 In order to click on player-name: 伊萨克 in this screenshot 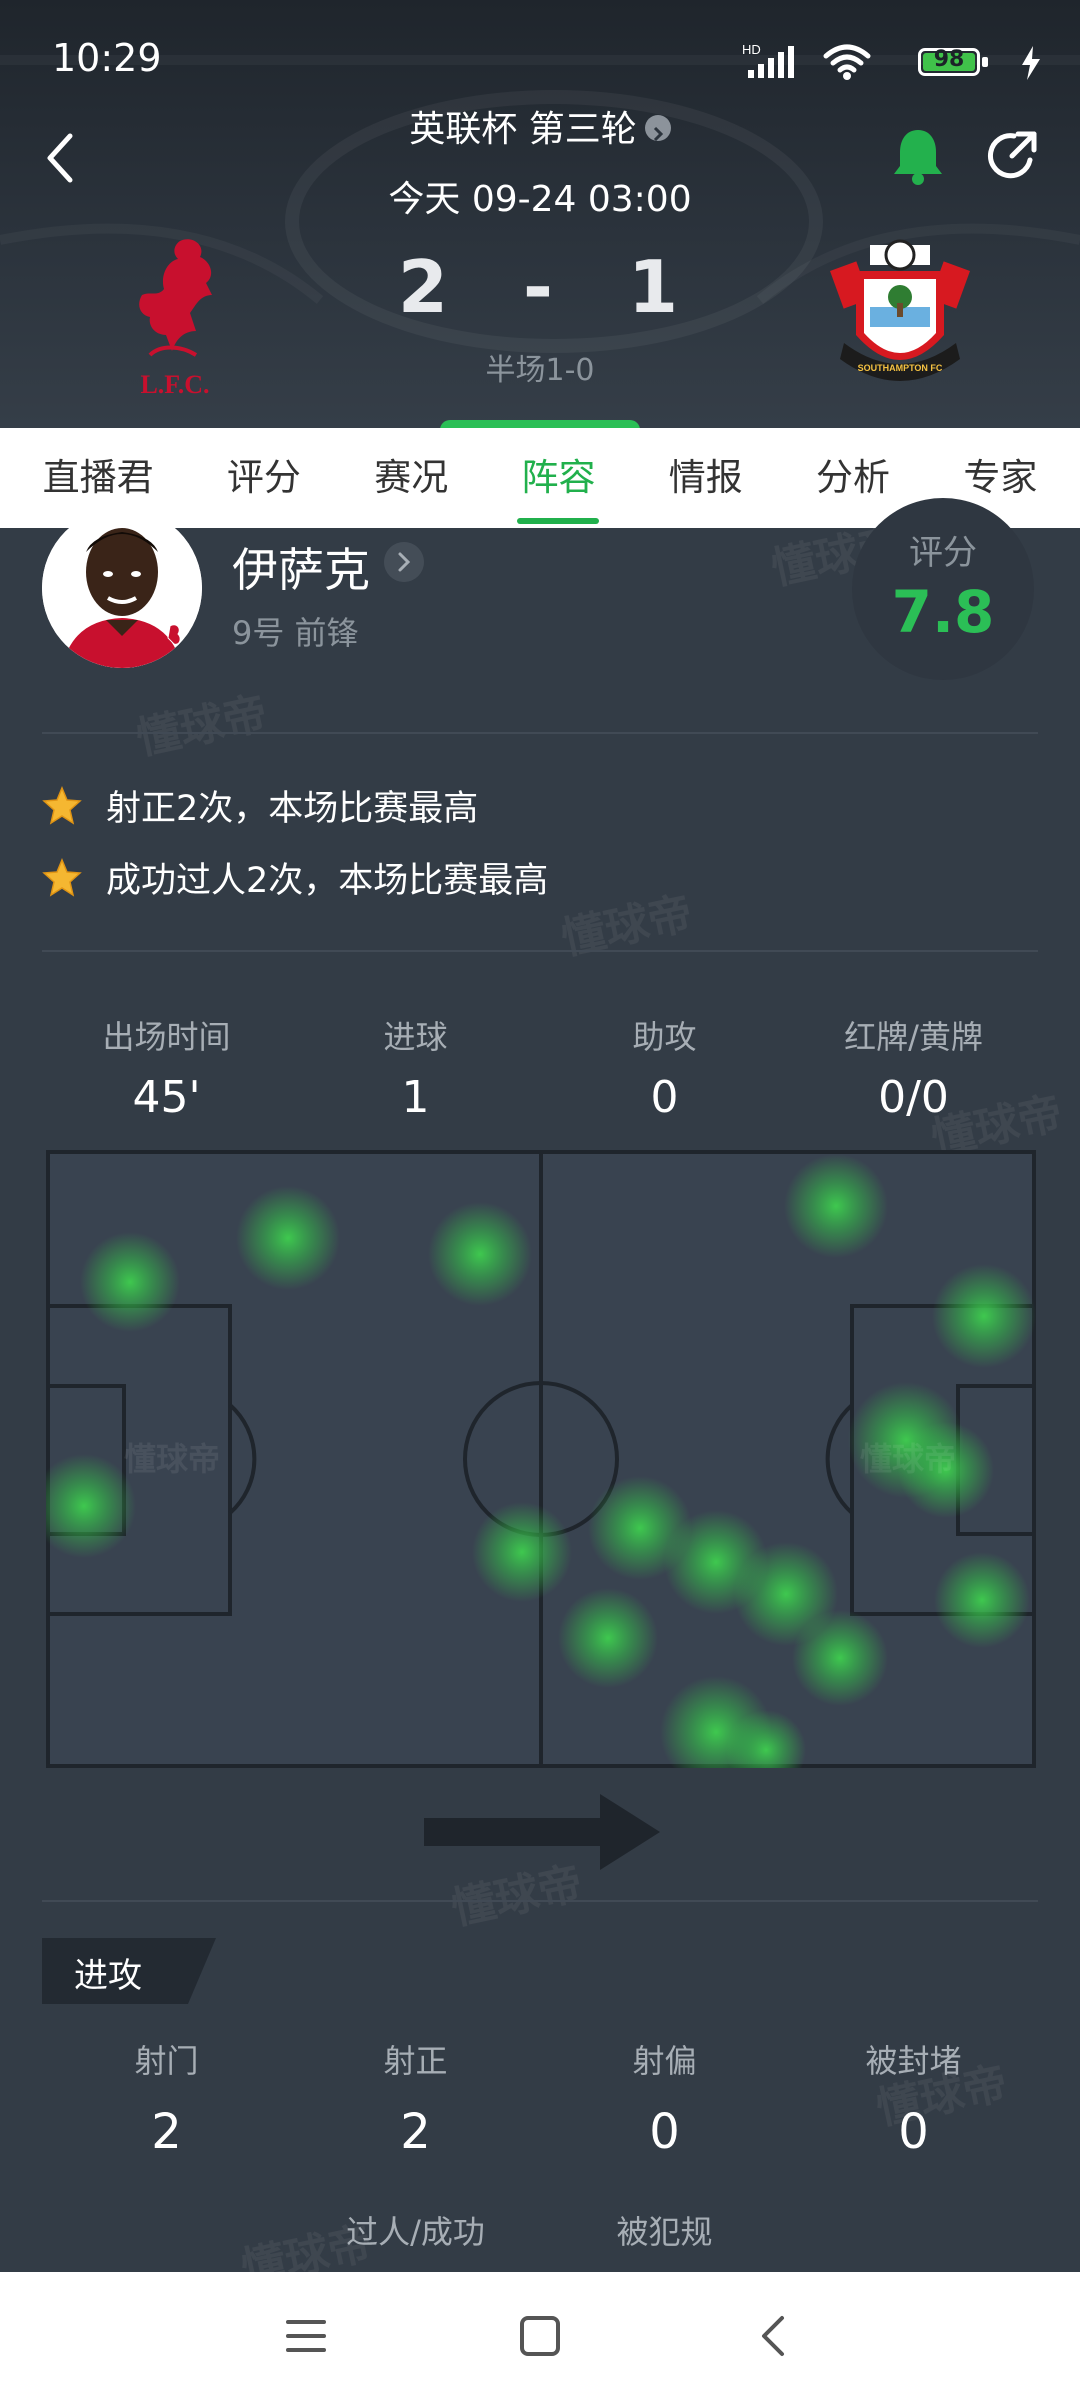, I will do `click(301, 567)`.